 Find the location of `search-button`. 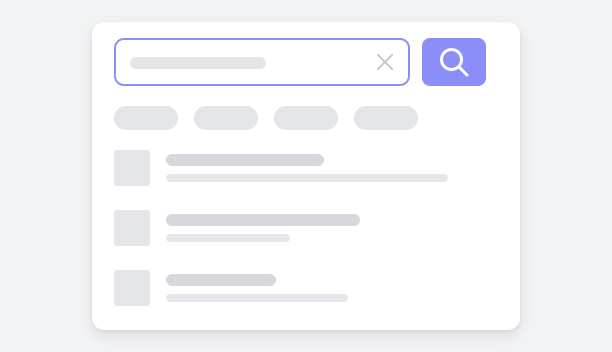

search-button is located at coordinates (454, 62).